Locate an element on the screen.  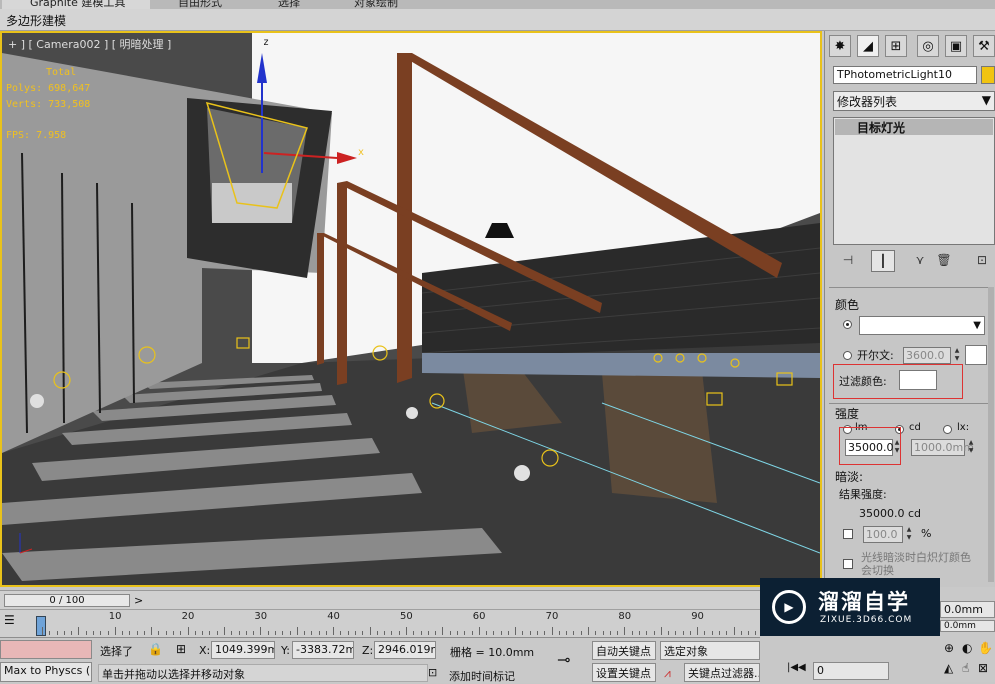
z-coordinate-field: 2946.019m is located at coordinates (405, 650).